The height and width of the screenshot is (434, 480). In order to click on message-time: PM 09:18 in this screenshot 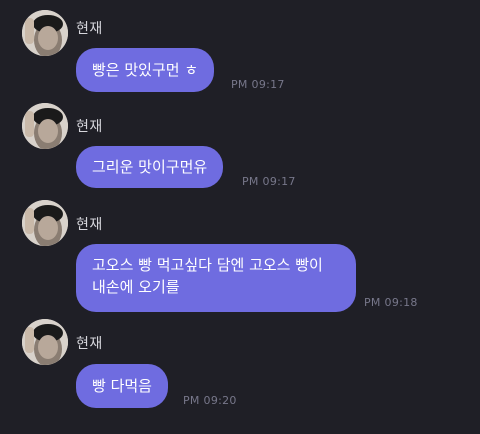, I will do `click(391, 302)`.